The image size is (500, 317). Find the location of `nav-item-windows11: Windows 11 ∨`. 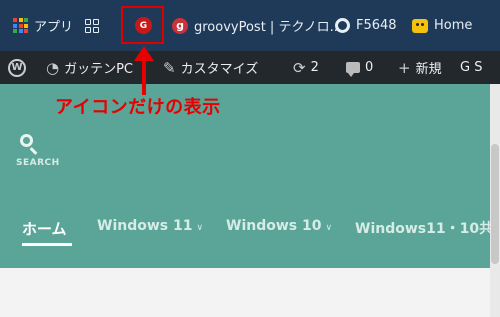

nav-item-windows11: Windows 11 ∨ is located at coordinates (150, 226).